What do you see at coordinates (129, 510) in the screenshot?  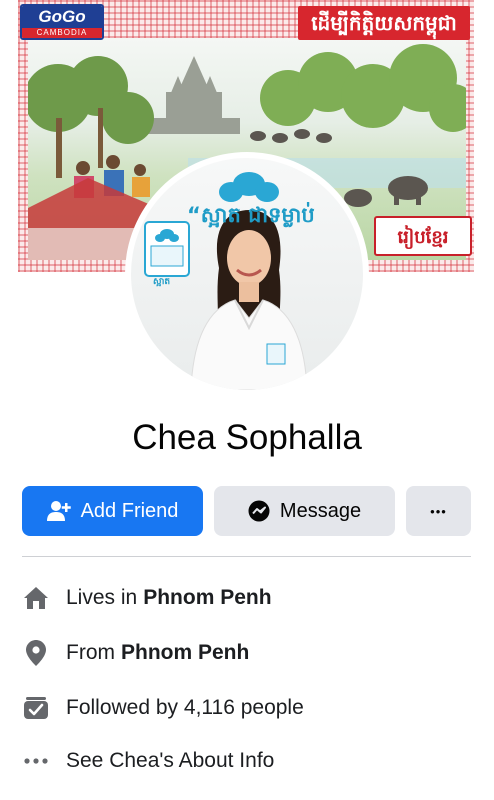 I see `add-friend-label: Add Friend` at bounding box center [129, 510].